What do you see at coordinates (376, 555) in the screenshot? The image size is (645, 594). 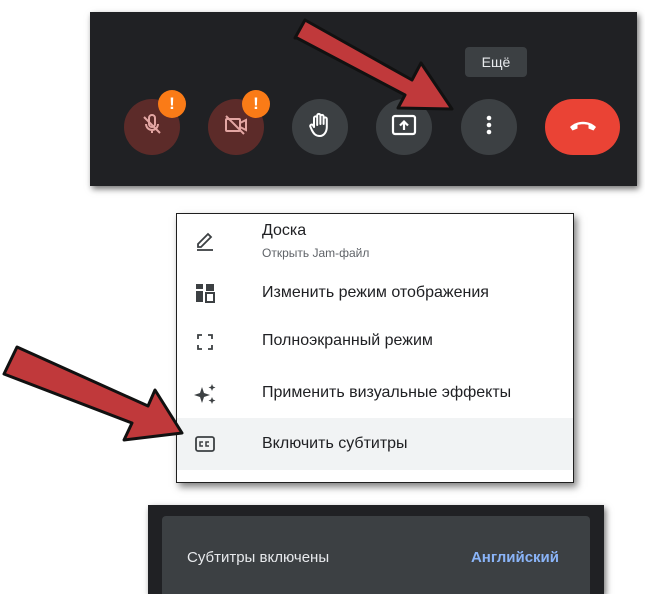 I see `captions-status-panel: Субтитры включены Английский` at bounding box center [376, 555].